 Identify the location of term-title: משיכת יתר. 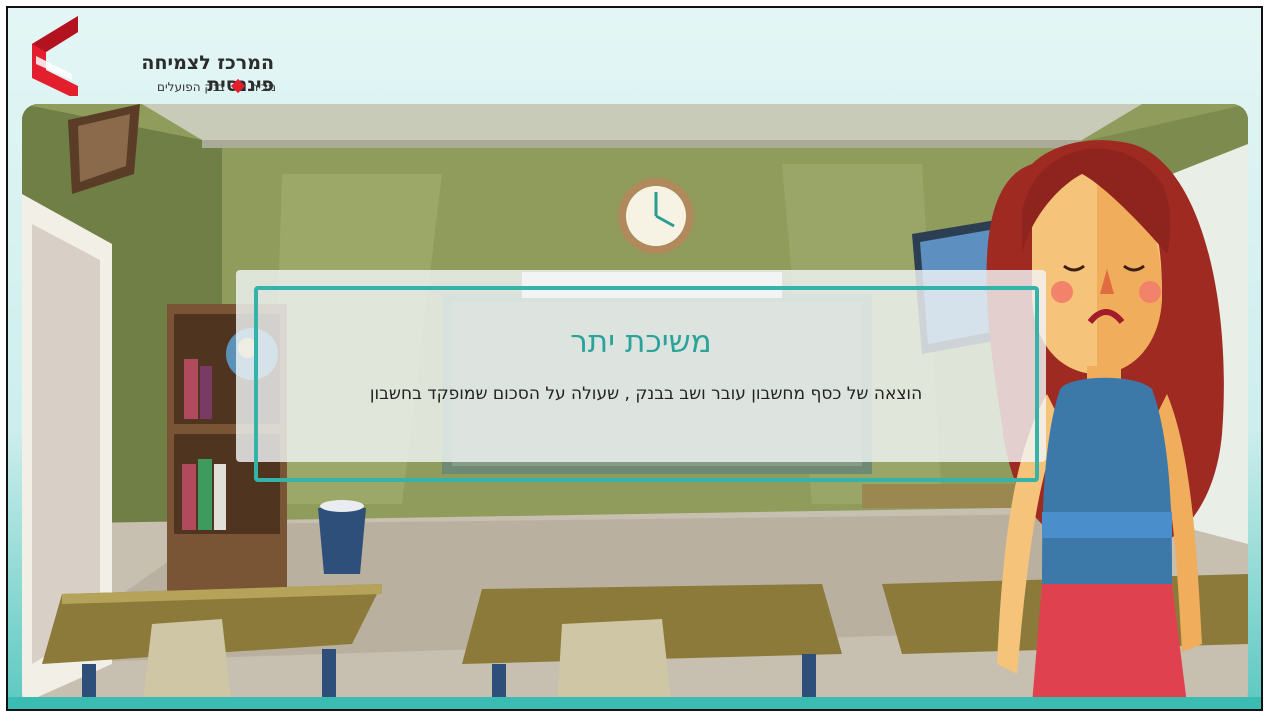
(641, 342).